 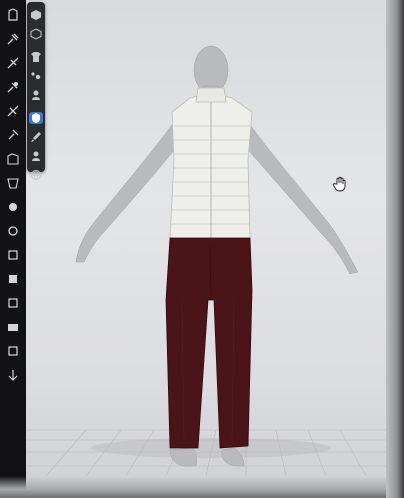 What do you see at coordinates (340, 184) in the screenshot?
I see `hand-cursor-icon` at bounding box center [340, 184].